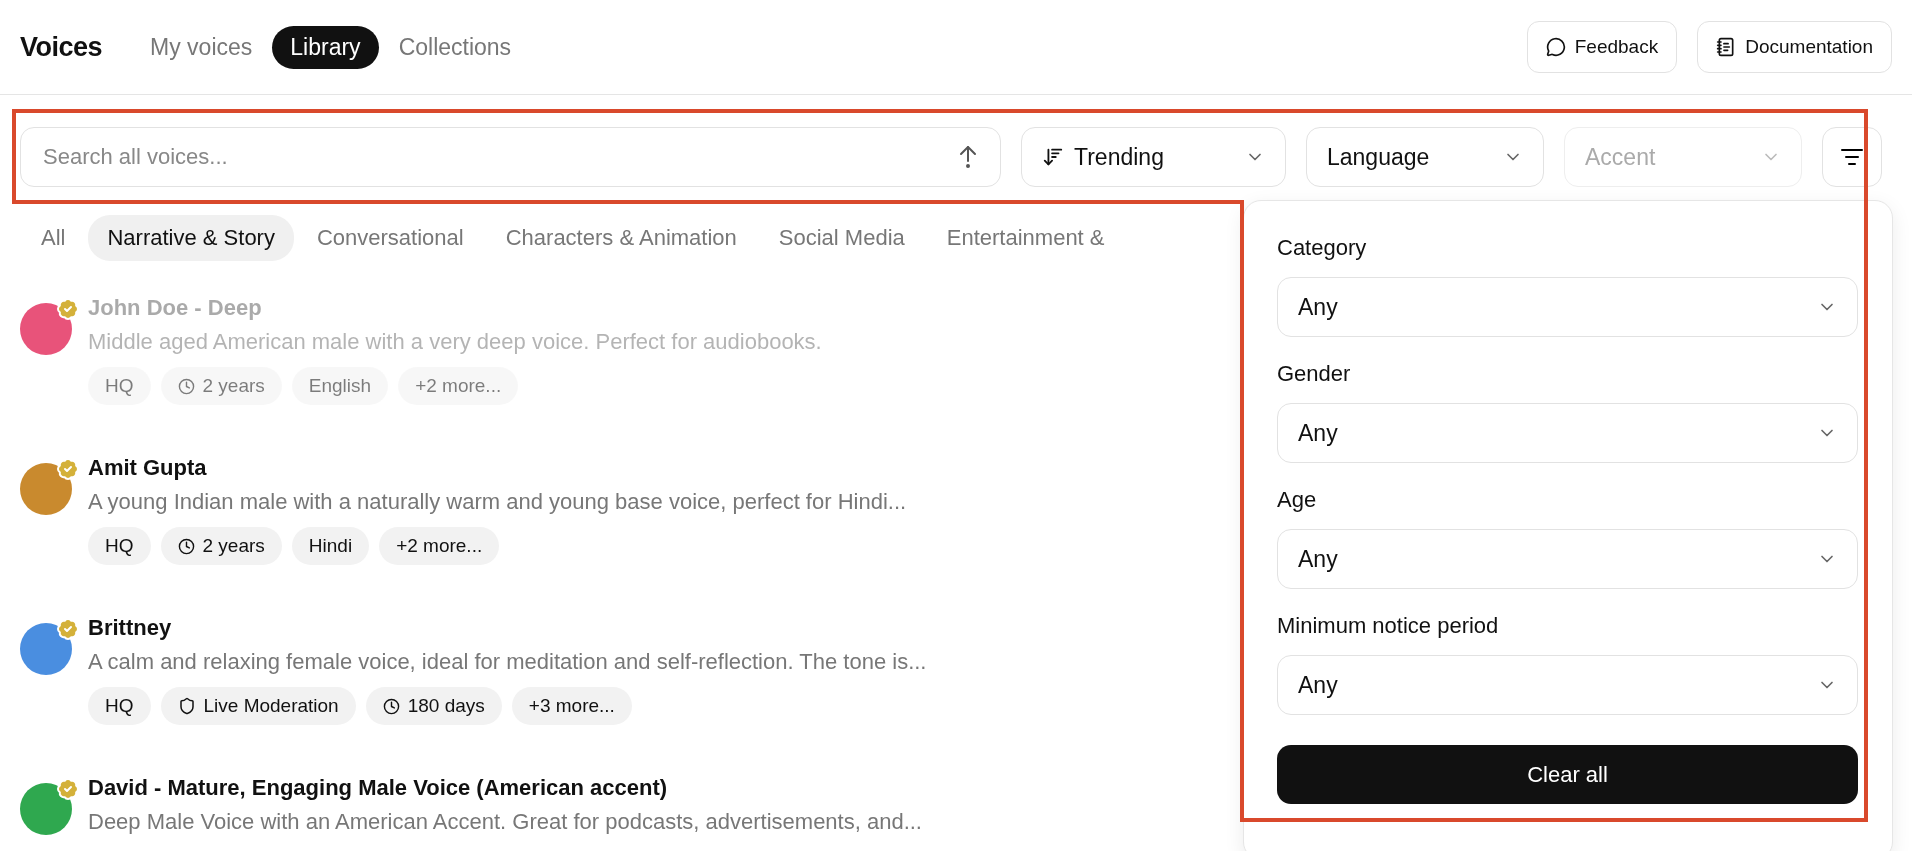 The height and width of the screenshot is (851, 1920). I want to click on page-title: Voices, so click(61, 47).